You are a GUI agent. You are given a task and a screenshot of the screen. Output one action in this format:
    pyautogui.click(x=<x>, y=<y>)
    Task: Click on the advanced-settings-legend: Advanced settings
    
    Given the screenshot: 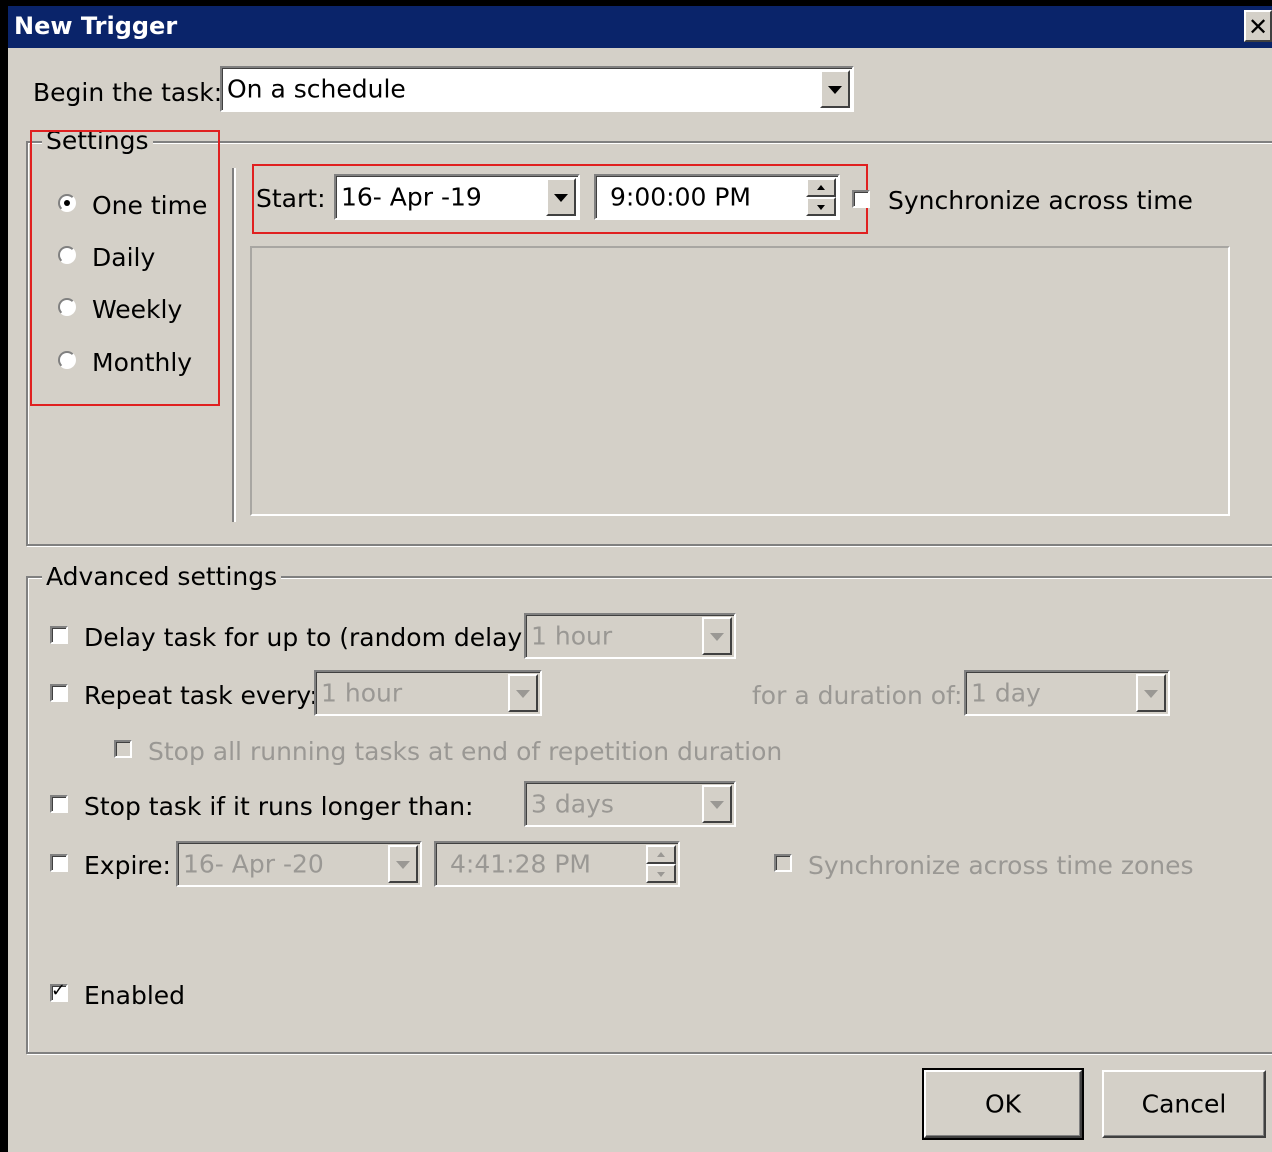 What is the action you would take?
    pyautogui.click(x=162, y=576)
    